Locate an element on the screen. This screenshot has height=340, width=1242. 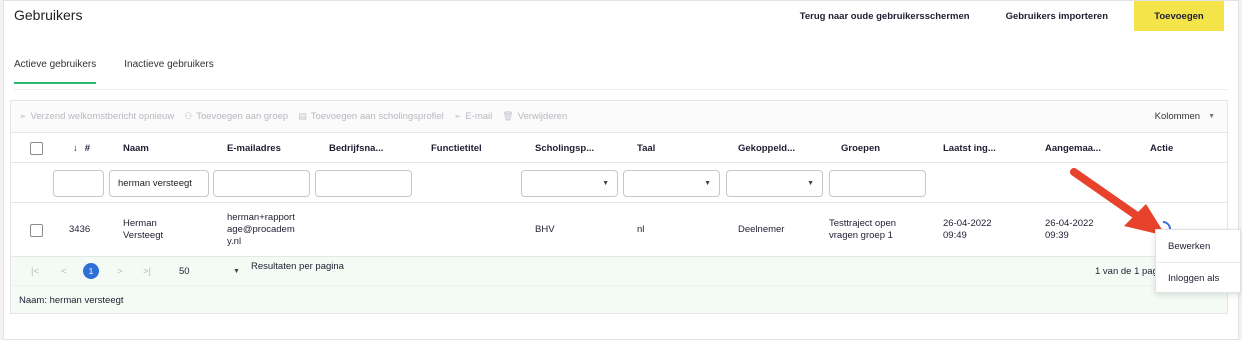
cell-email: herman+rapport age@procadem y.nl is located at coordinates (261, 229).